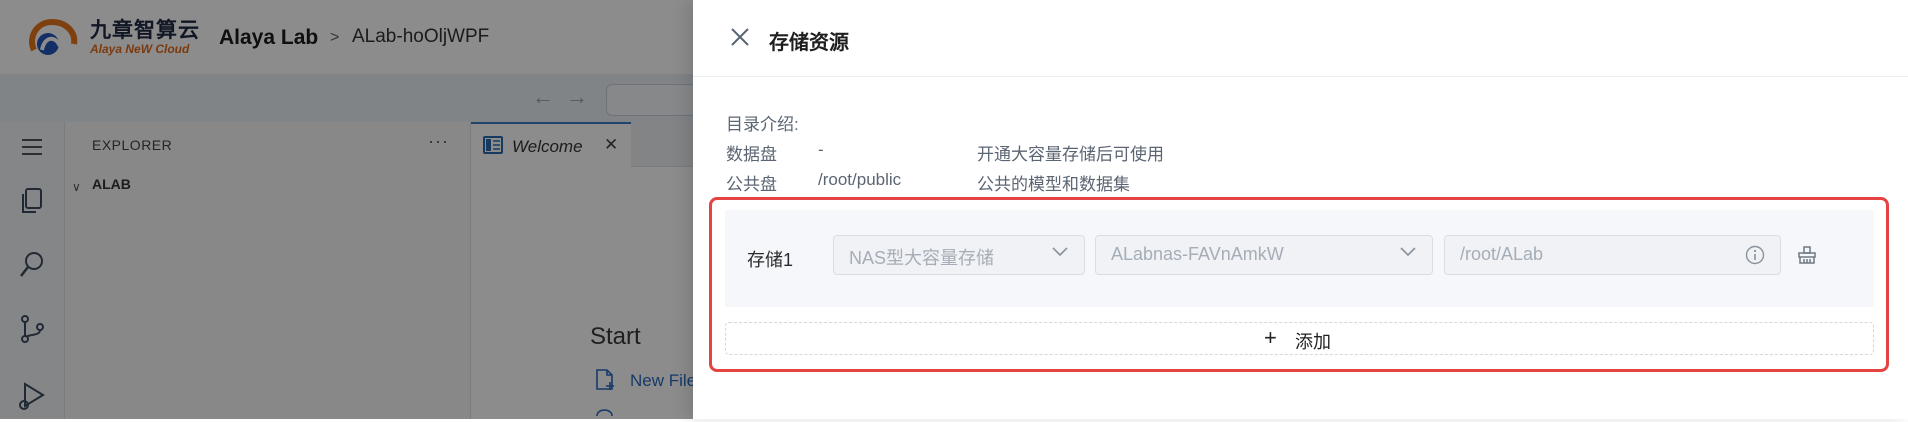 This screenshot has height=422, width=1908. What do you see at coordinates (1070, 154) in the screenshot?
I see `intro-row-desc: 开通大容量存储后可使用` at bounding box center [1070, 154].